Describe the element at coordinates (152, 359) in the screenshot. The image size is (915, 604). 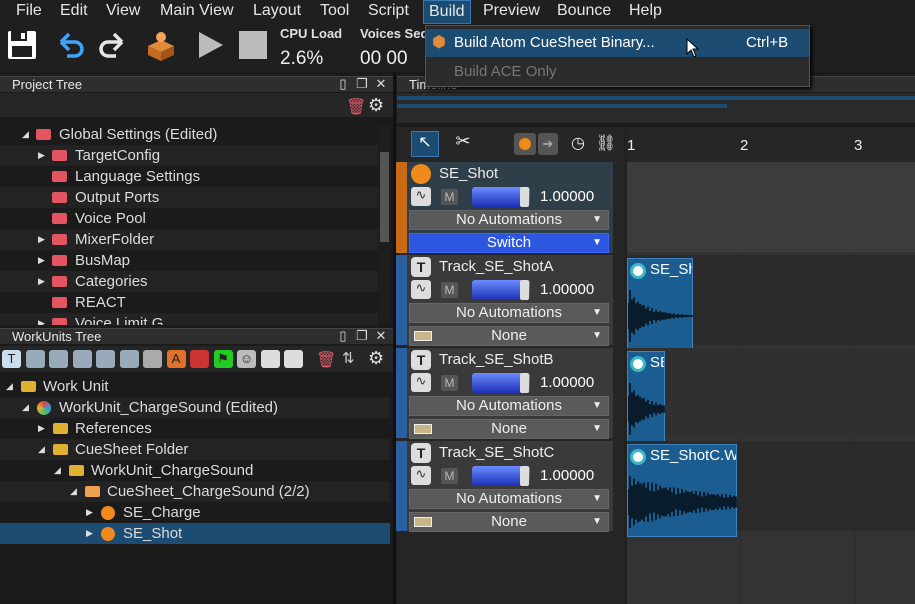
I see `speaker-icon` at that location.